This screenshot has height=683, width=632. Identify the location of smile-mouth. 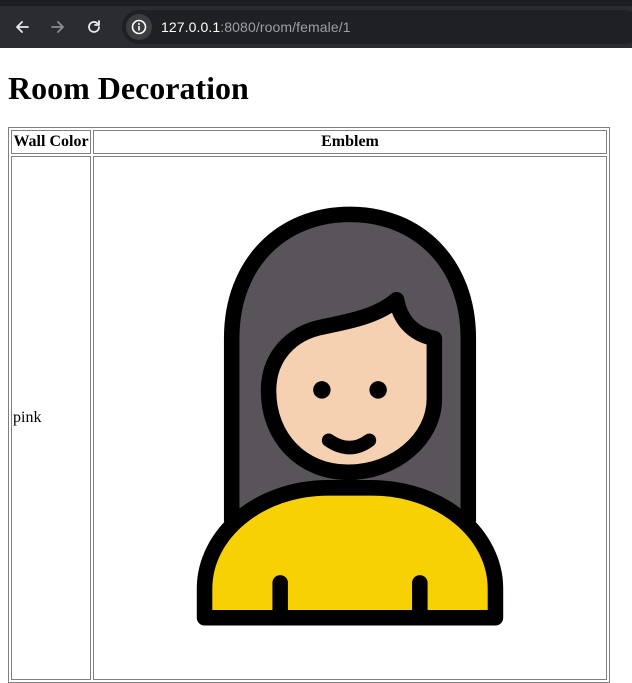
(349, 444).